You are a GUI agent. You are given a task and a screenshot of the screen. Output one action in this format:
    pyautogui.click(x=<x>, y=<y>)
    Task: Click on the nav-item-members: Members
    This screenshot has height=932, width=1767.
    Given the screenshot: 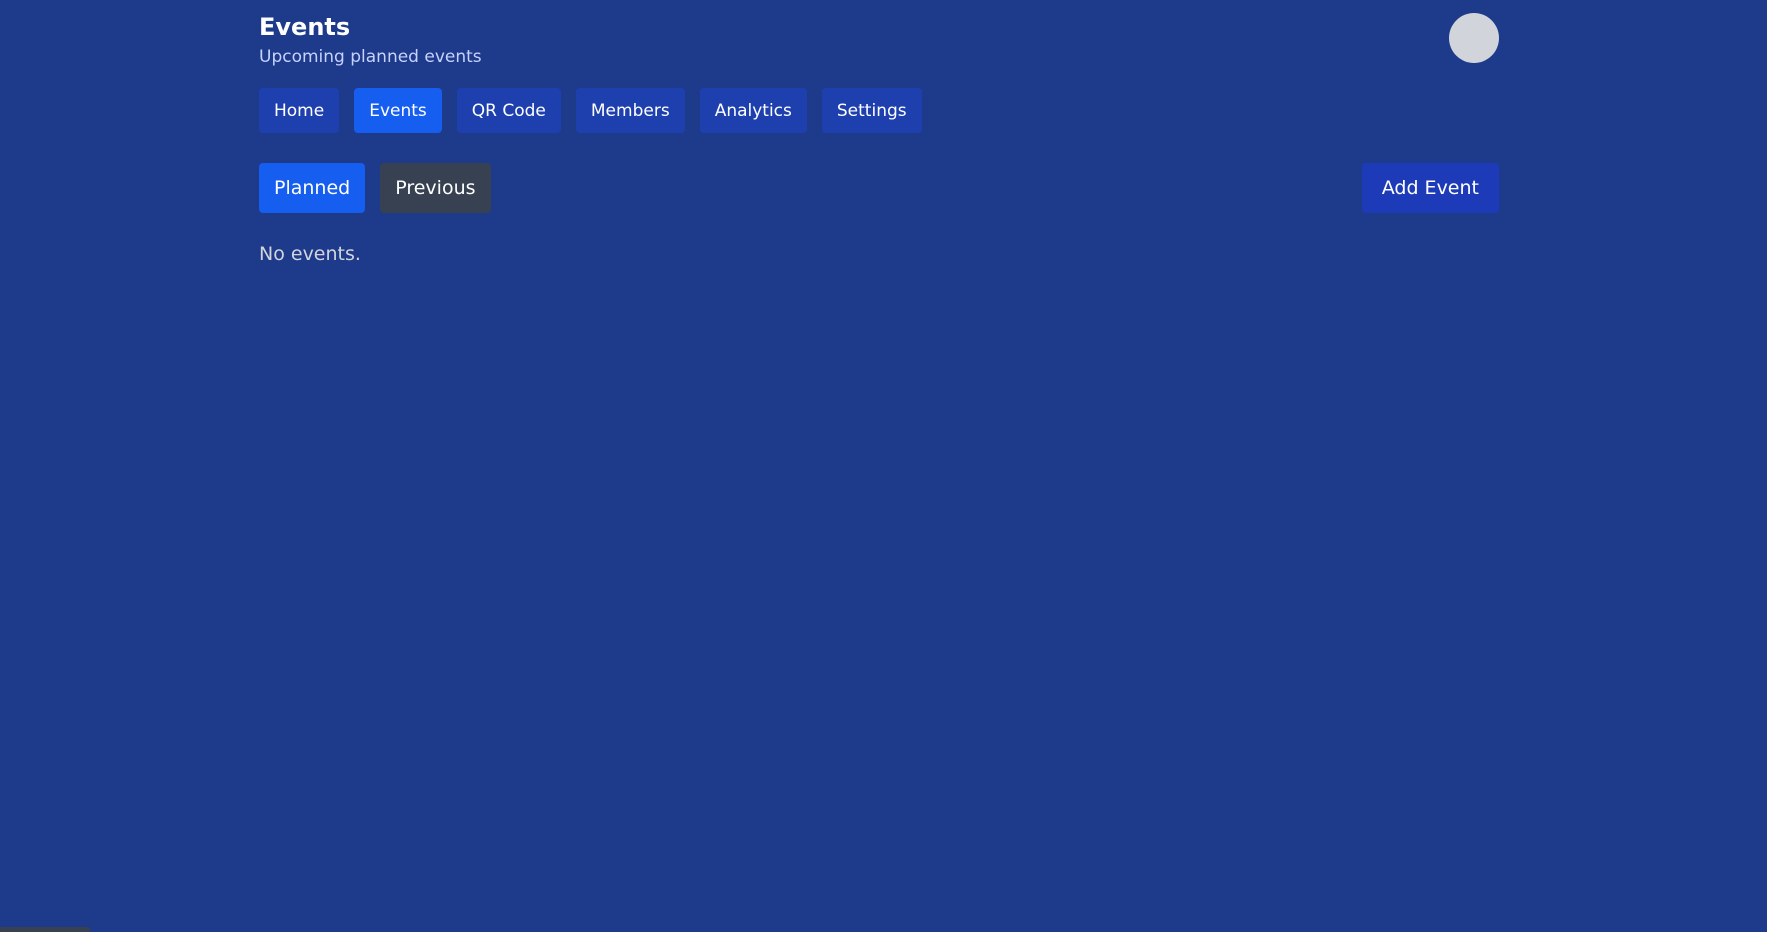 What is the action you would take?
    pyautogui.click(x=630, y=110)
    